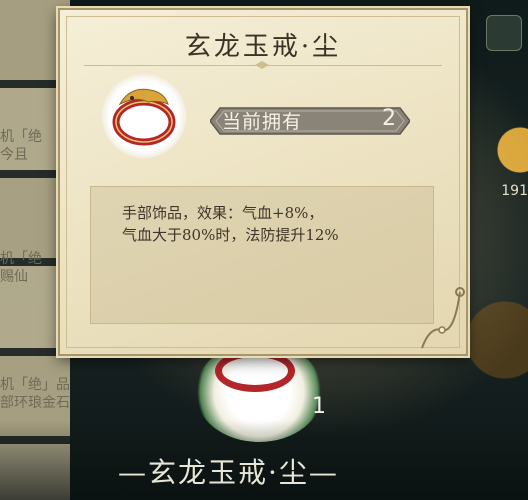 This screenshot has height=500, width=528. What do you see at coordinates (514, 191) in the screenshot?
I see `right-side-number: 191` at bounding box center [514, 191].